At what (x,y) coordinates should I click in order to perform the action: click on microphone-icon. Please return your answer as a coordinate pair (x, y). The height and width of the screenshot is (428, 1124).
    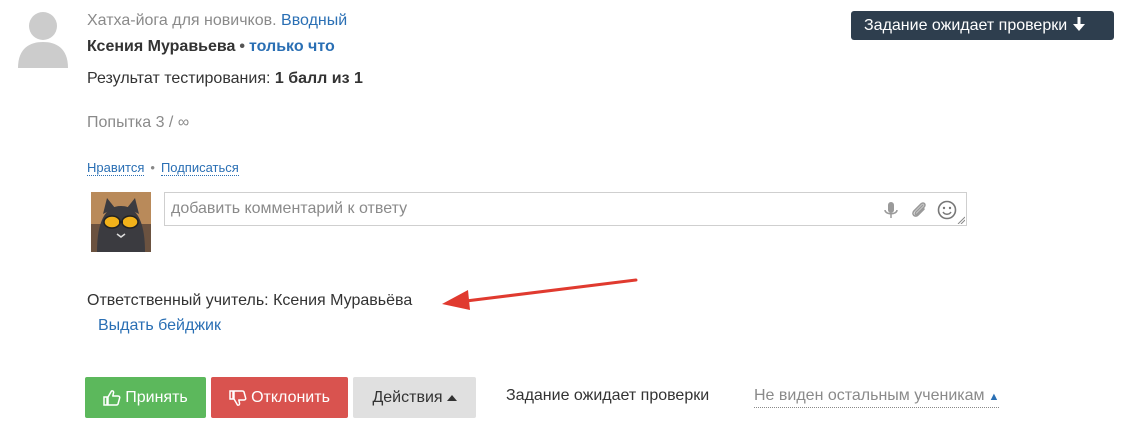
    Looking at the image, I should click on (891, 210).